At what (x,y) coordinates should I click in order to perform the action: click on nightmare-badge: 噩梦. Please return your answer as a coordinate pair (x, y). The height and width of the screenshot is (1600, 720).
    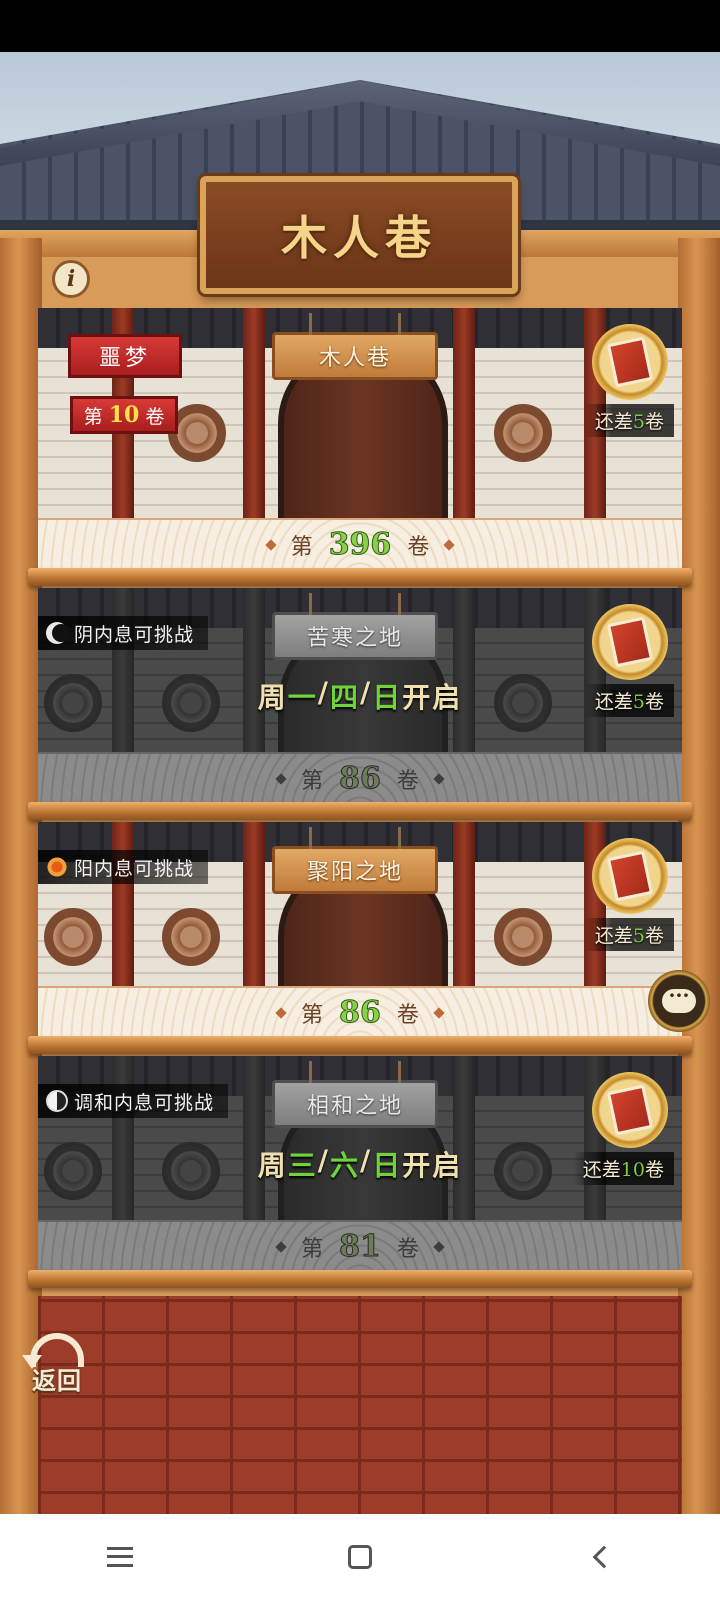
    Looking at the image, I should click on (125, 356).